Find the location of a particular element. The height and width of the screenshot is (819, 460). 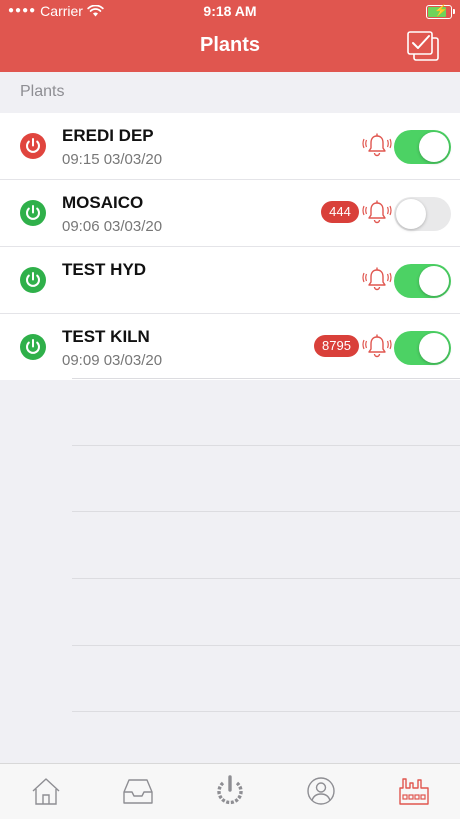

status-bar: ●●●● Carrier 9:18 AM ⚡ is located at coordinates (230, 11).